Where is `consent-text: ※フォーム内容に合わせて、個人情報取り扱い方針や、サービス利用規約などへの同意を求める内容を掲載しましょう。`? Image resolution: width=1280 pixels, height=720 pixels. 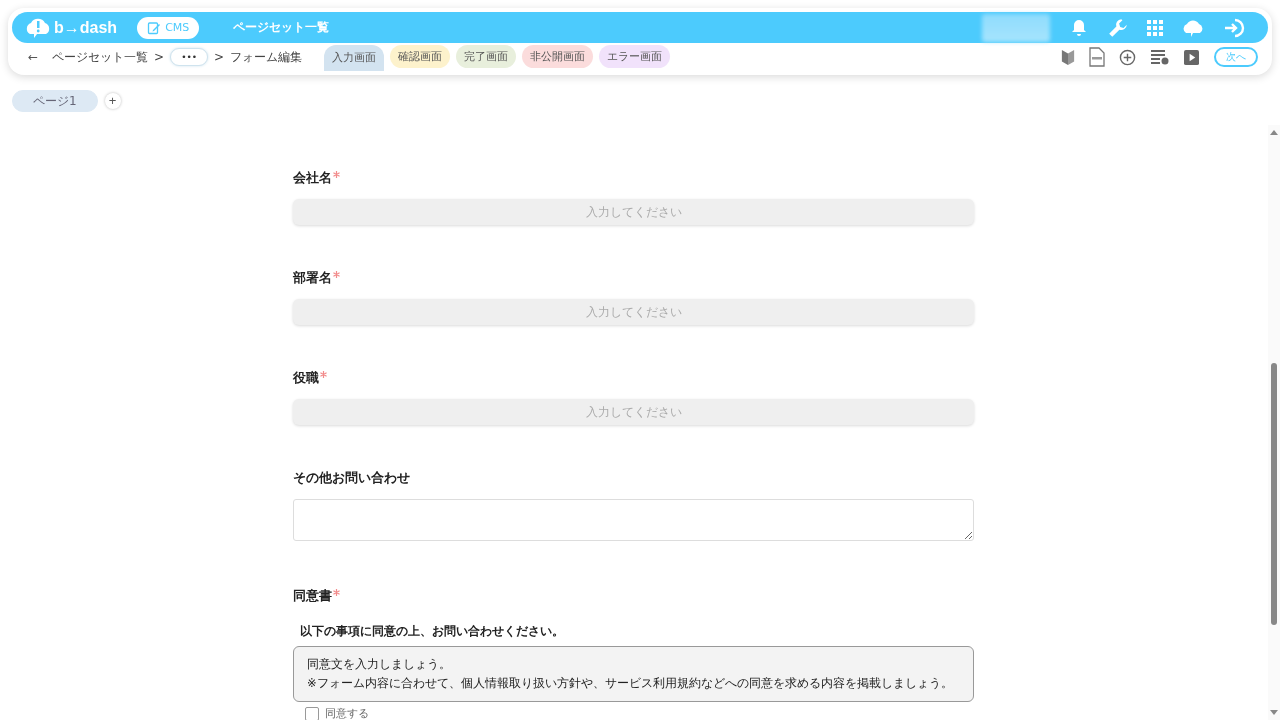 consent-text: ※フォーム内容に合わせて、個人情報取り扱い方針や、サービス利用規約などへの同意を求める内容を掲載しましょう。 is located at coordinates (630, 683).